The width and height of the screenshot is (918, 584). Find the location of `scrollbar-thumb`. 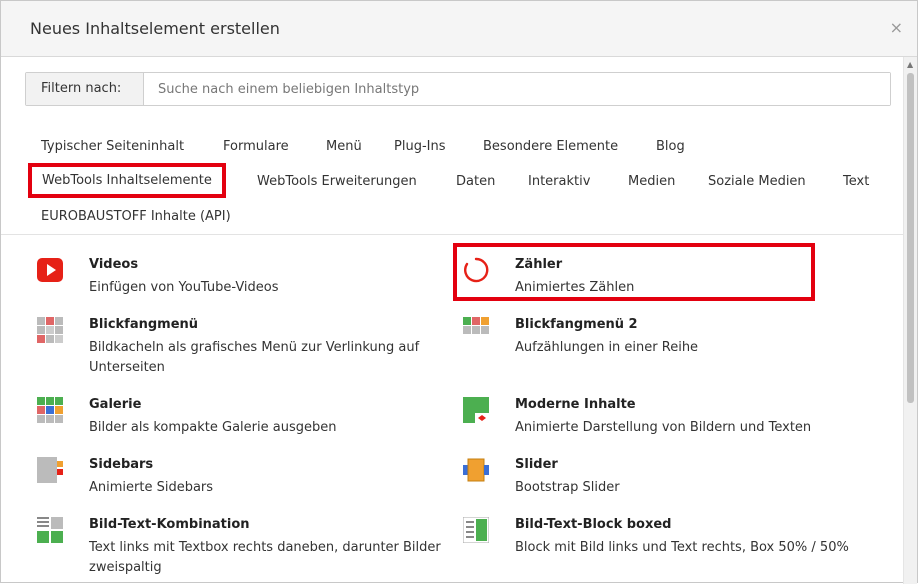

scrollbar-thumb is located at coordinates (910, 238).